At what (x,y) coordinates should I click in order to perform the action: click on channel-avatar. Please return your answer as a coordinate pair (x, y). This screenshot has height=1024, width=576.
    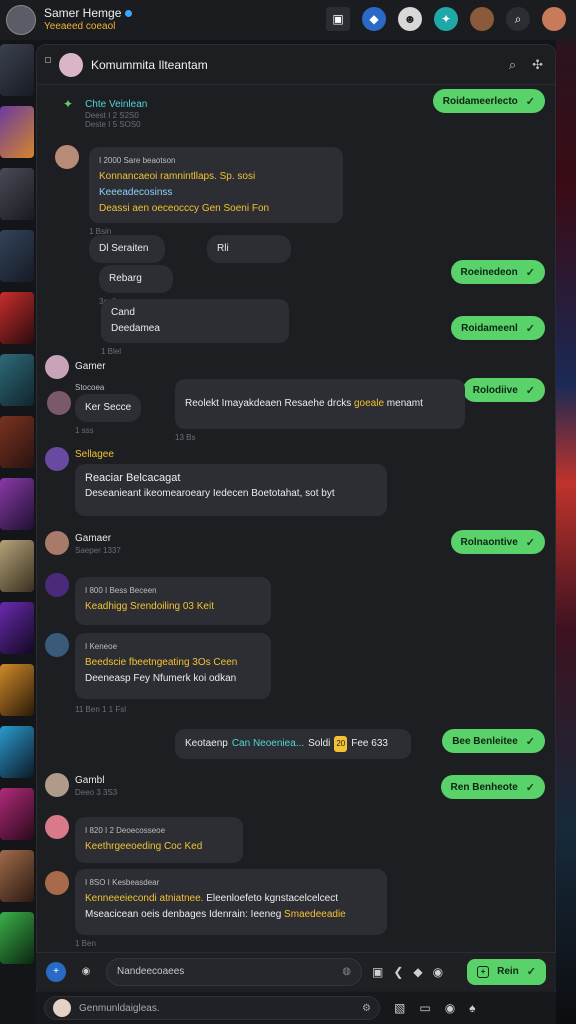
    Looking at the image, I should click on (71, 64).